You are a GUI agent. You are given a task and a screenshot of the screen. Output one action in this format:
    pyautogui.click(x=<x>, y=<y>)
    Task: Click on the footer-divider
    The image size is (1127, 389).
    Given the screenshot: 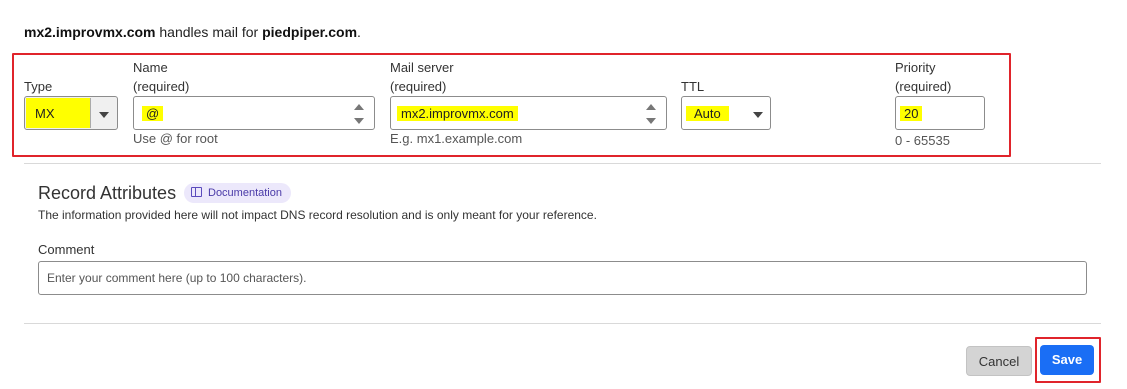 What is the action you would take?
    pyautogui.click(x=562, y=323)
    